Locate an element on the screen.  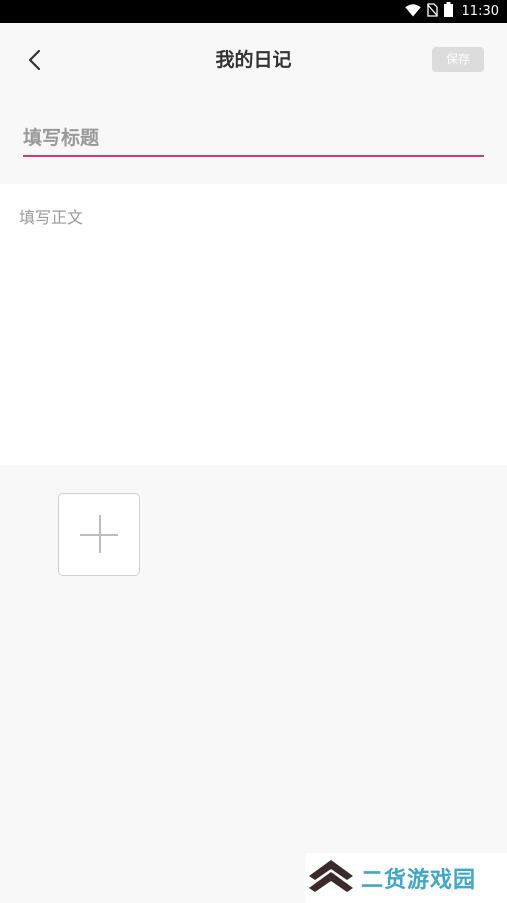
watermark: 二货游戏园 is located at coordinates (406, 878).